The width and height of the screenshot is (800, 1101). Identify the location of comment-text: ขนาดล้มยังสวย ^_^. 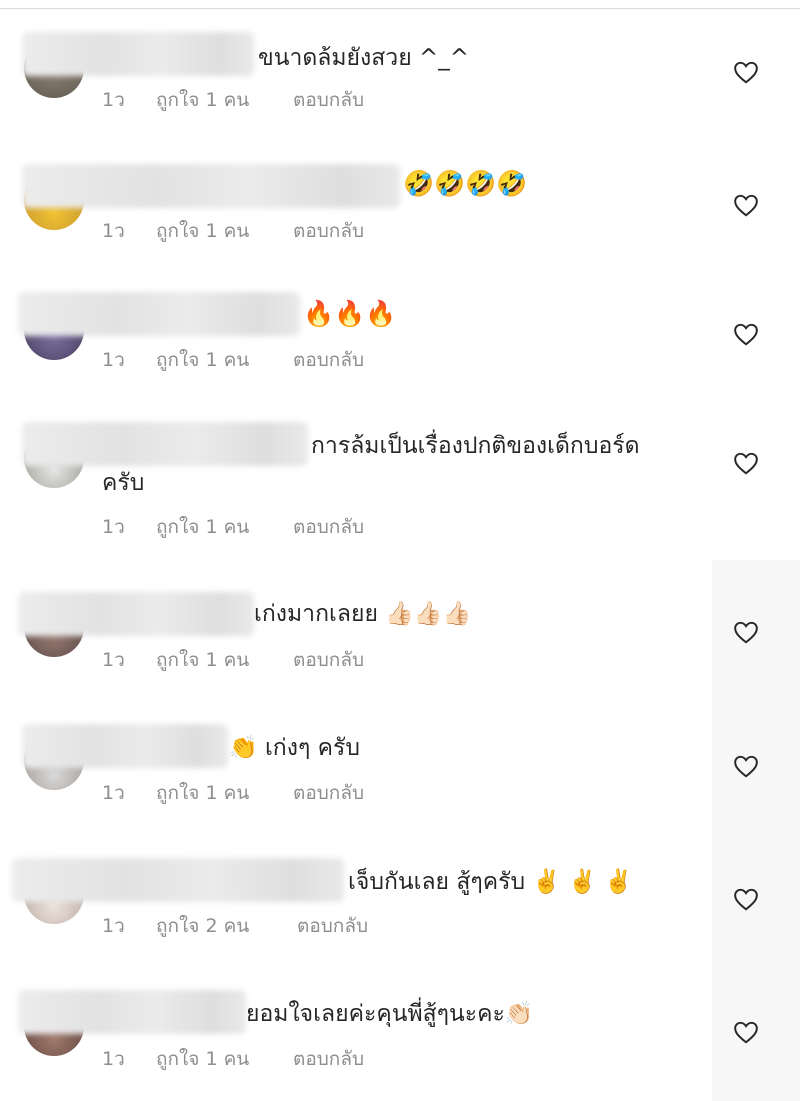
(364, 58).